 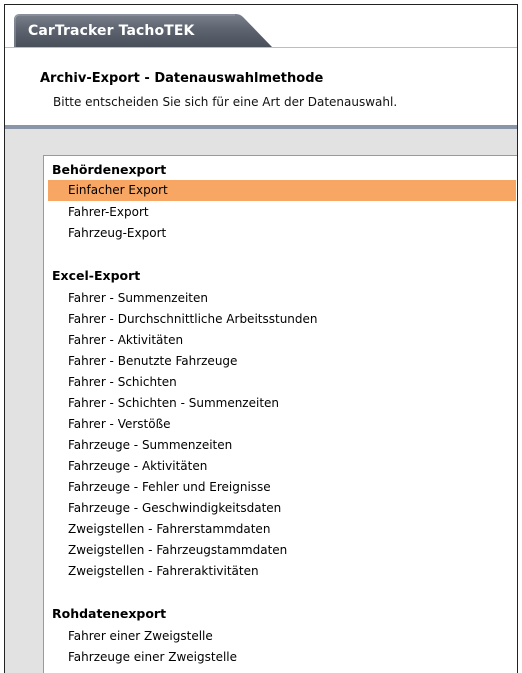 What do you see at coordinates (282, 212) in the screenshot?
I see `list-item-fahrer-export: Fahrer-Export` at bounding box center [282, 212].